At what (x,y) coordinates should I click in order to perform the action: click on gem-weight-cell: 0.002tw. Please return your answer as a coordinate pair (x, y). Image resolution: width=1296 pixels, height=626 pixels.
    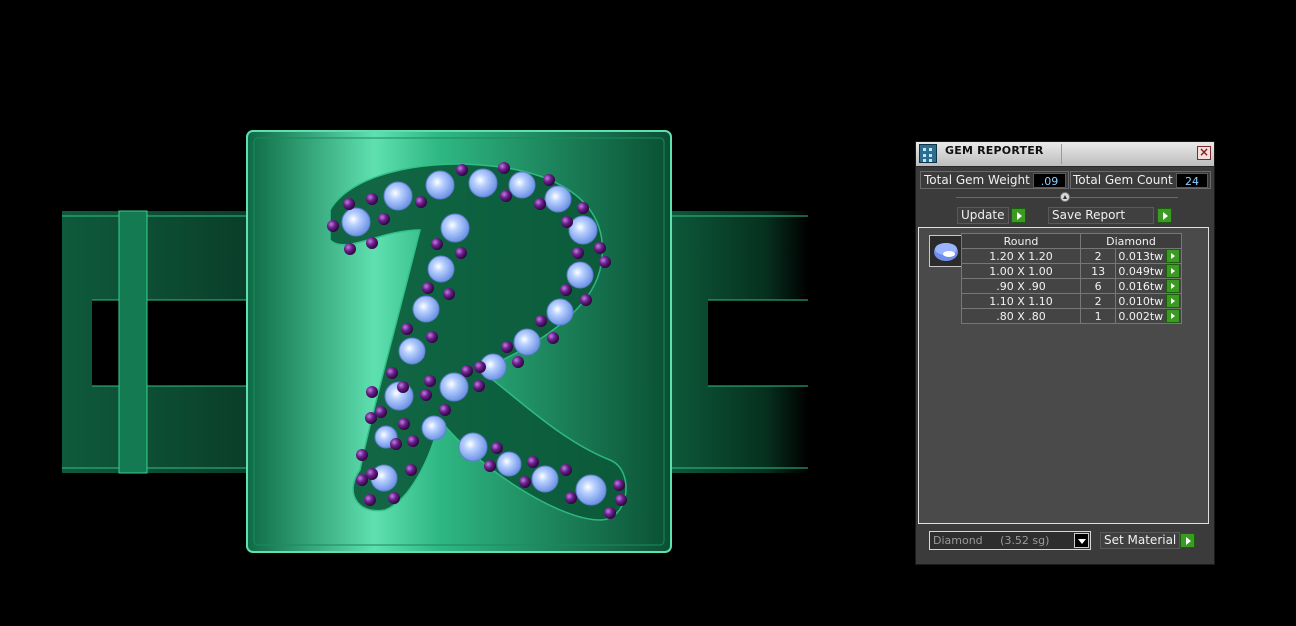
    Looking at the image, I should click on (1148, 316).